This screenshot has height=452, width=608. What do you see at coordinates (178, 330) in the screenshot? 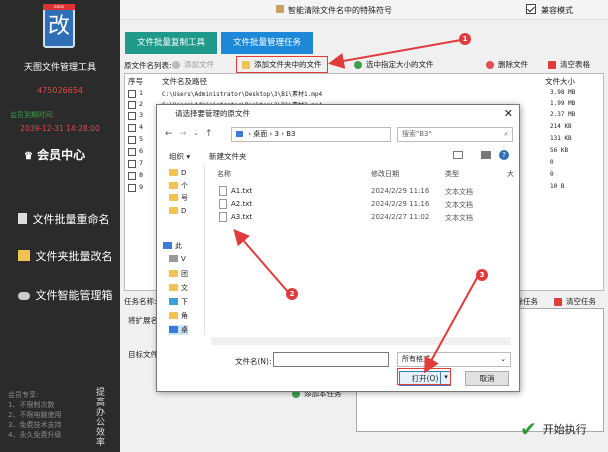
I see `tree-item-desktop: 桌` at bounding box center [178, 330].